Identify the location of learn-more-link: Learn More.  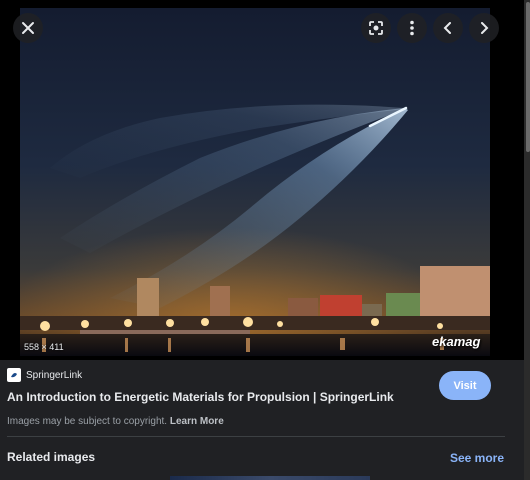
(197, 421).